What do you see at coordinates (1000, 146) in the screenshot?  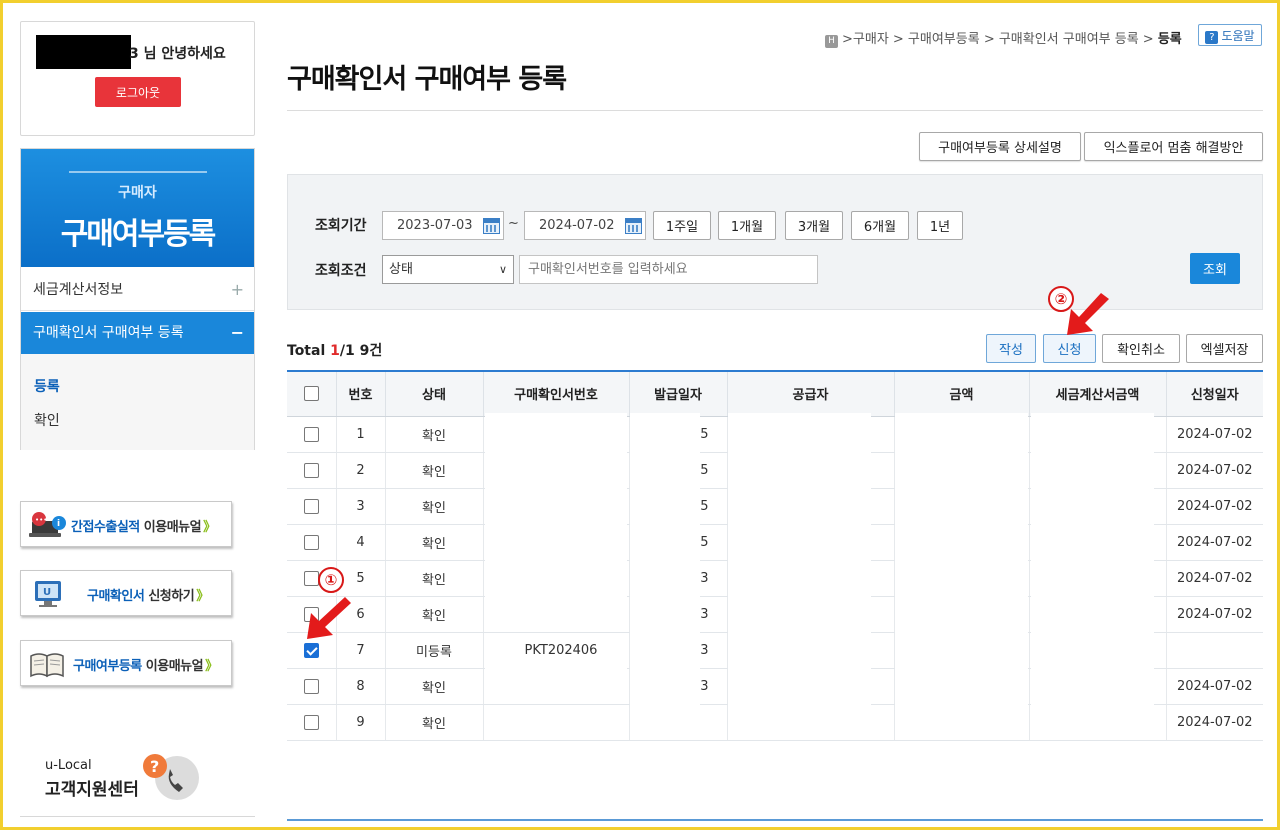 I see `detail-description-button: 구매여부등록 상세설명` at bounding box center [1000, 146].